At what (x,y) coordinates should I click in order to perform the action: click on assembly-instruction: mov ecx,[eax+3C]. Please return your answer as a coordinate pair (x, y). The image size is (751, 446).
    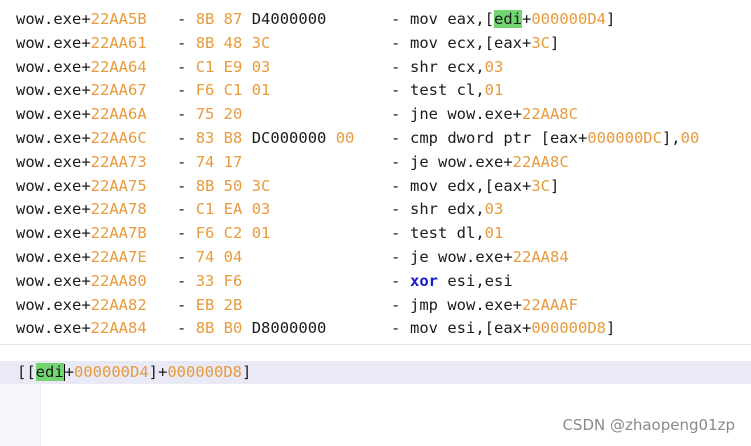
    Looking at the image, I should click on (484, 44).